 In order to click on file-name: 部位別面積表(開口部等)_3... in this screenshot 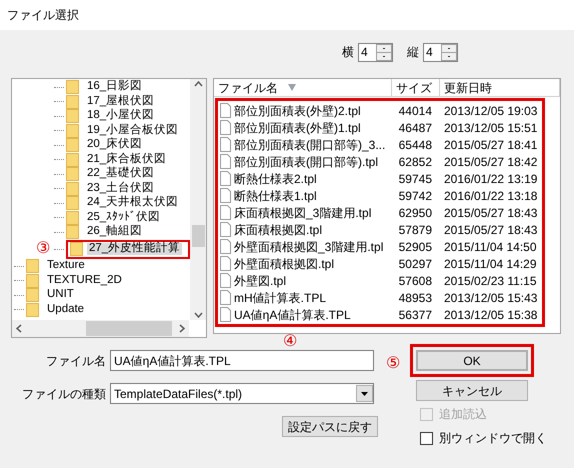, I will do `click(310, 145)`.